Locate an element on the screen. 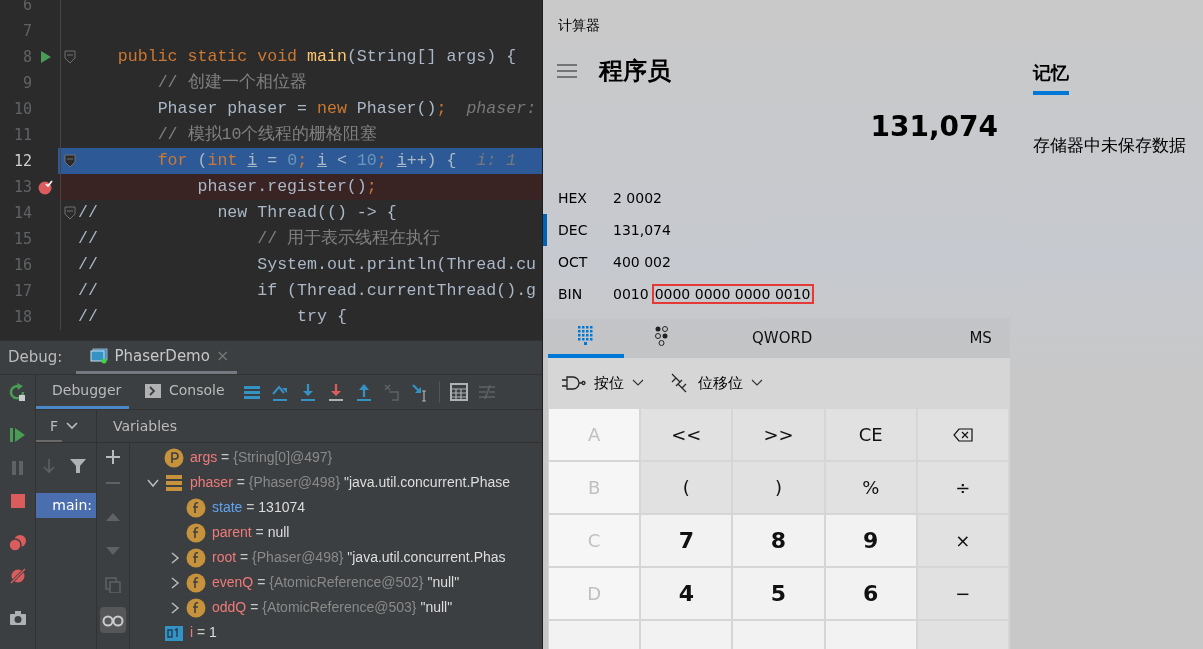 This screenshot has height=649, width=1203. filter-icon is located at coordinates (78, 466).